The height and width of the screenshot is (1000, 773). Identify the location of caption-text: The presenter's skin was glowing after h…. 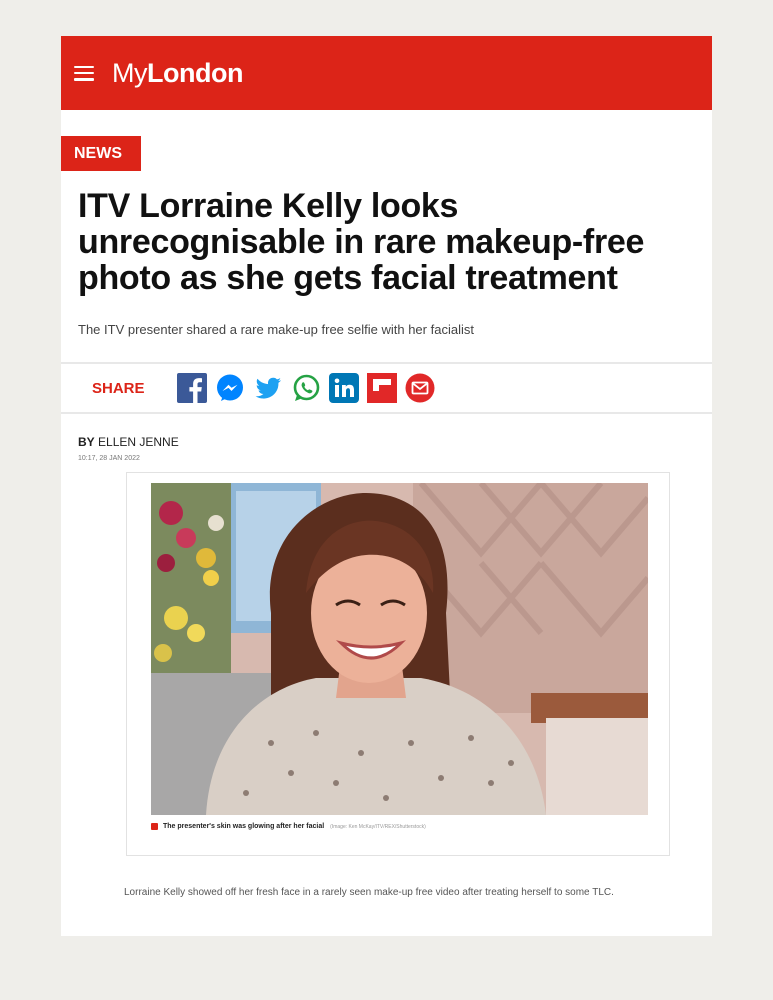
(244, 826).